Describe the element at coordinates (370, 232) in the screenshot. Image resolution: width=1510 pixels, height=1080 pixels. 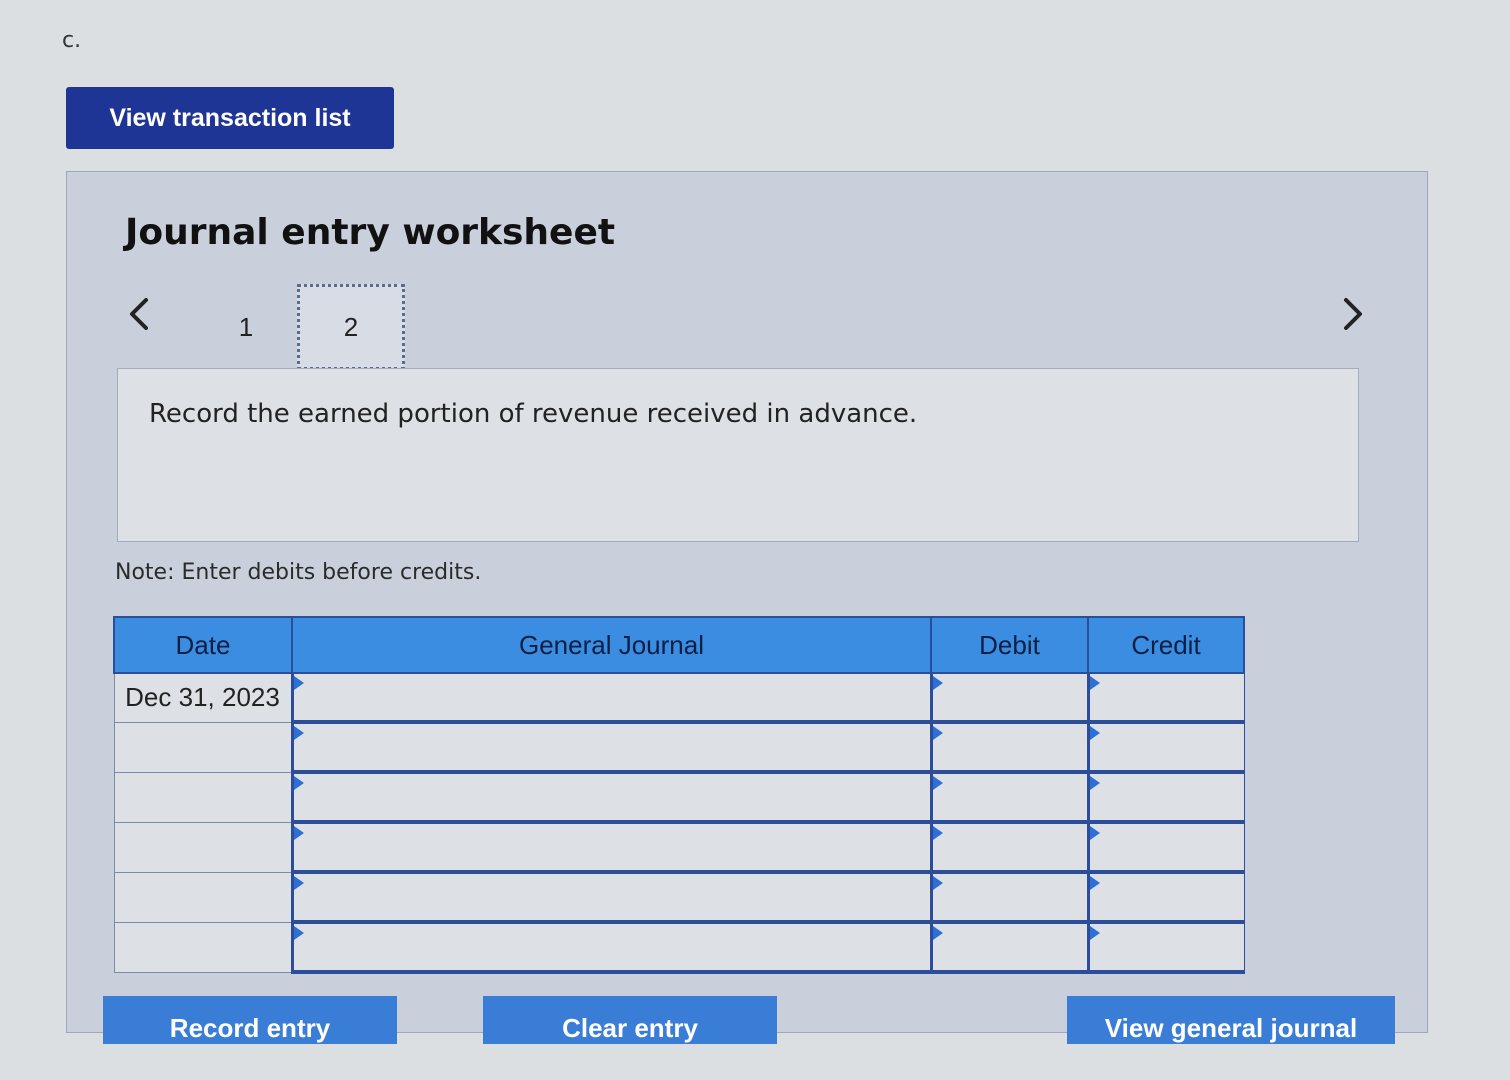
I see `worksheet-title: Journal entry worksheet` at that location.